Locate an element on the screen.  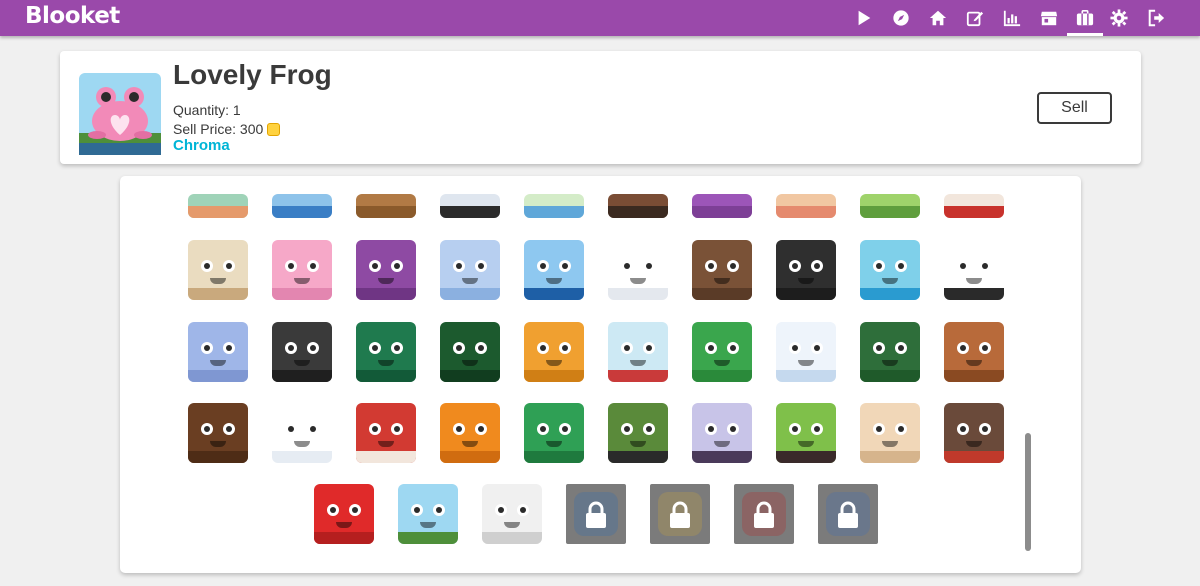
edit-icon is located at coordinates (975, 18).